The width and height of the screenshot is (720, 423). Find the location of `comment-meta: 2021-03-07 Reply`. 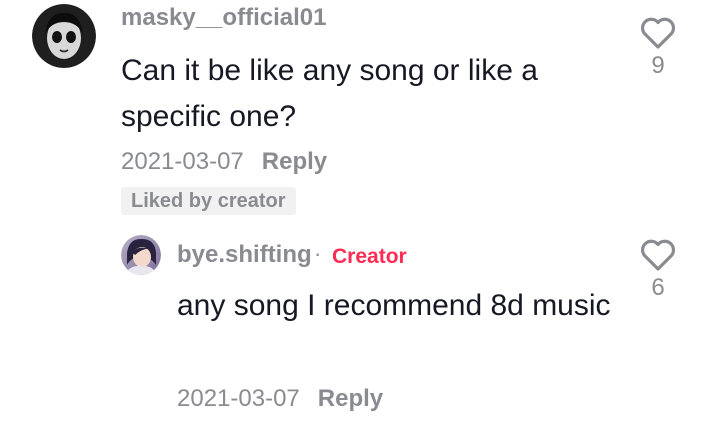

comment-meta: 2021-03-07 Reply is located at coordinates (224, 162).